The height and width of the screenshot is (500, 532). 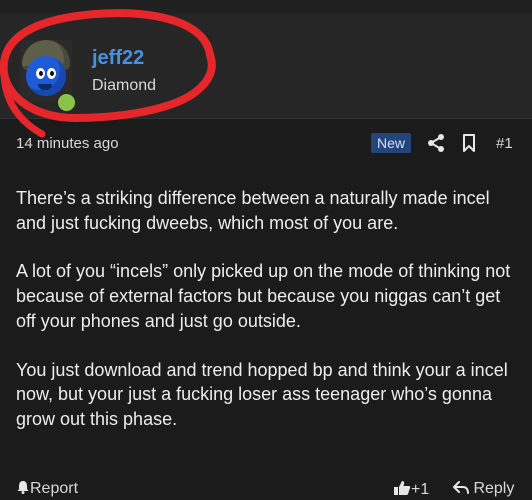 I want to click on like-button: +1, so click(x=411, y=489).